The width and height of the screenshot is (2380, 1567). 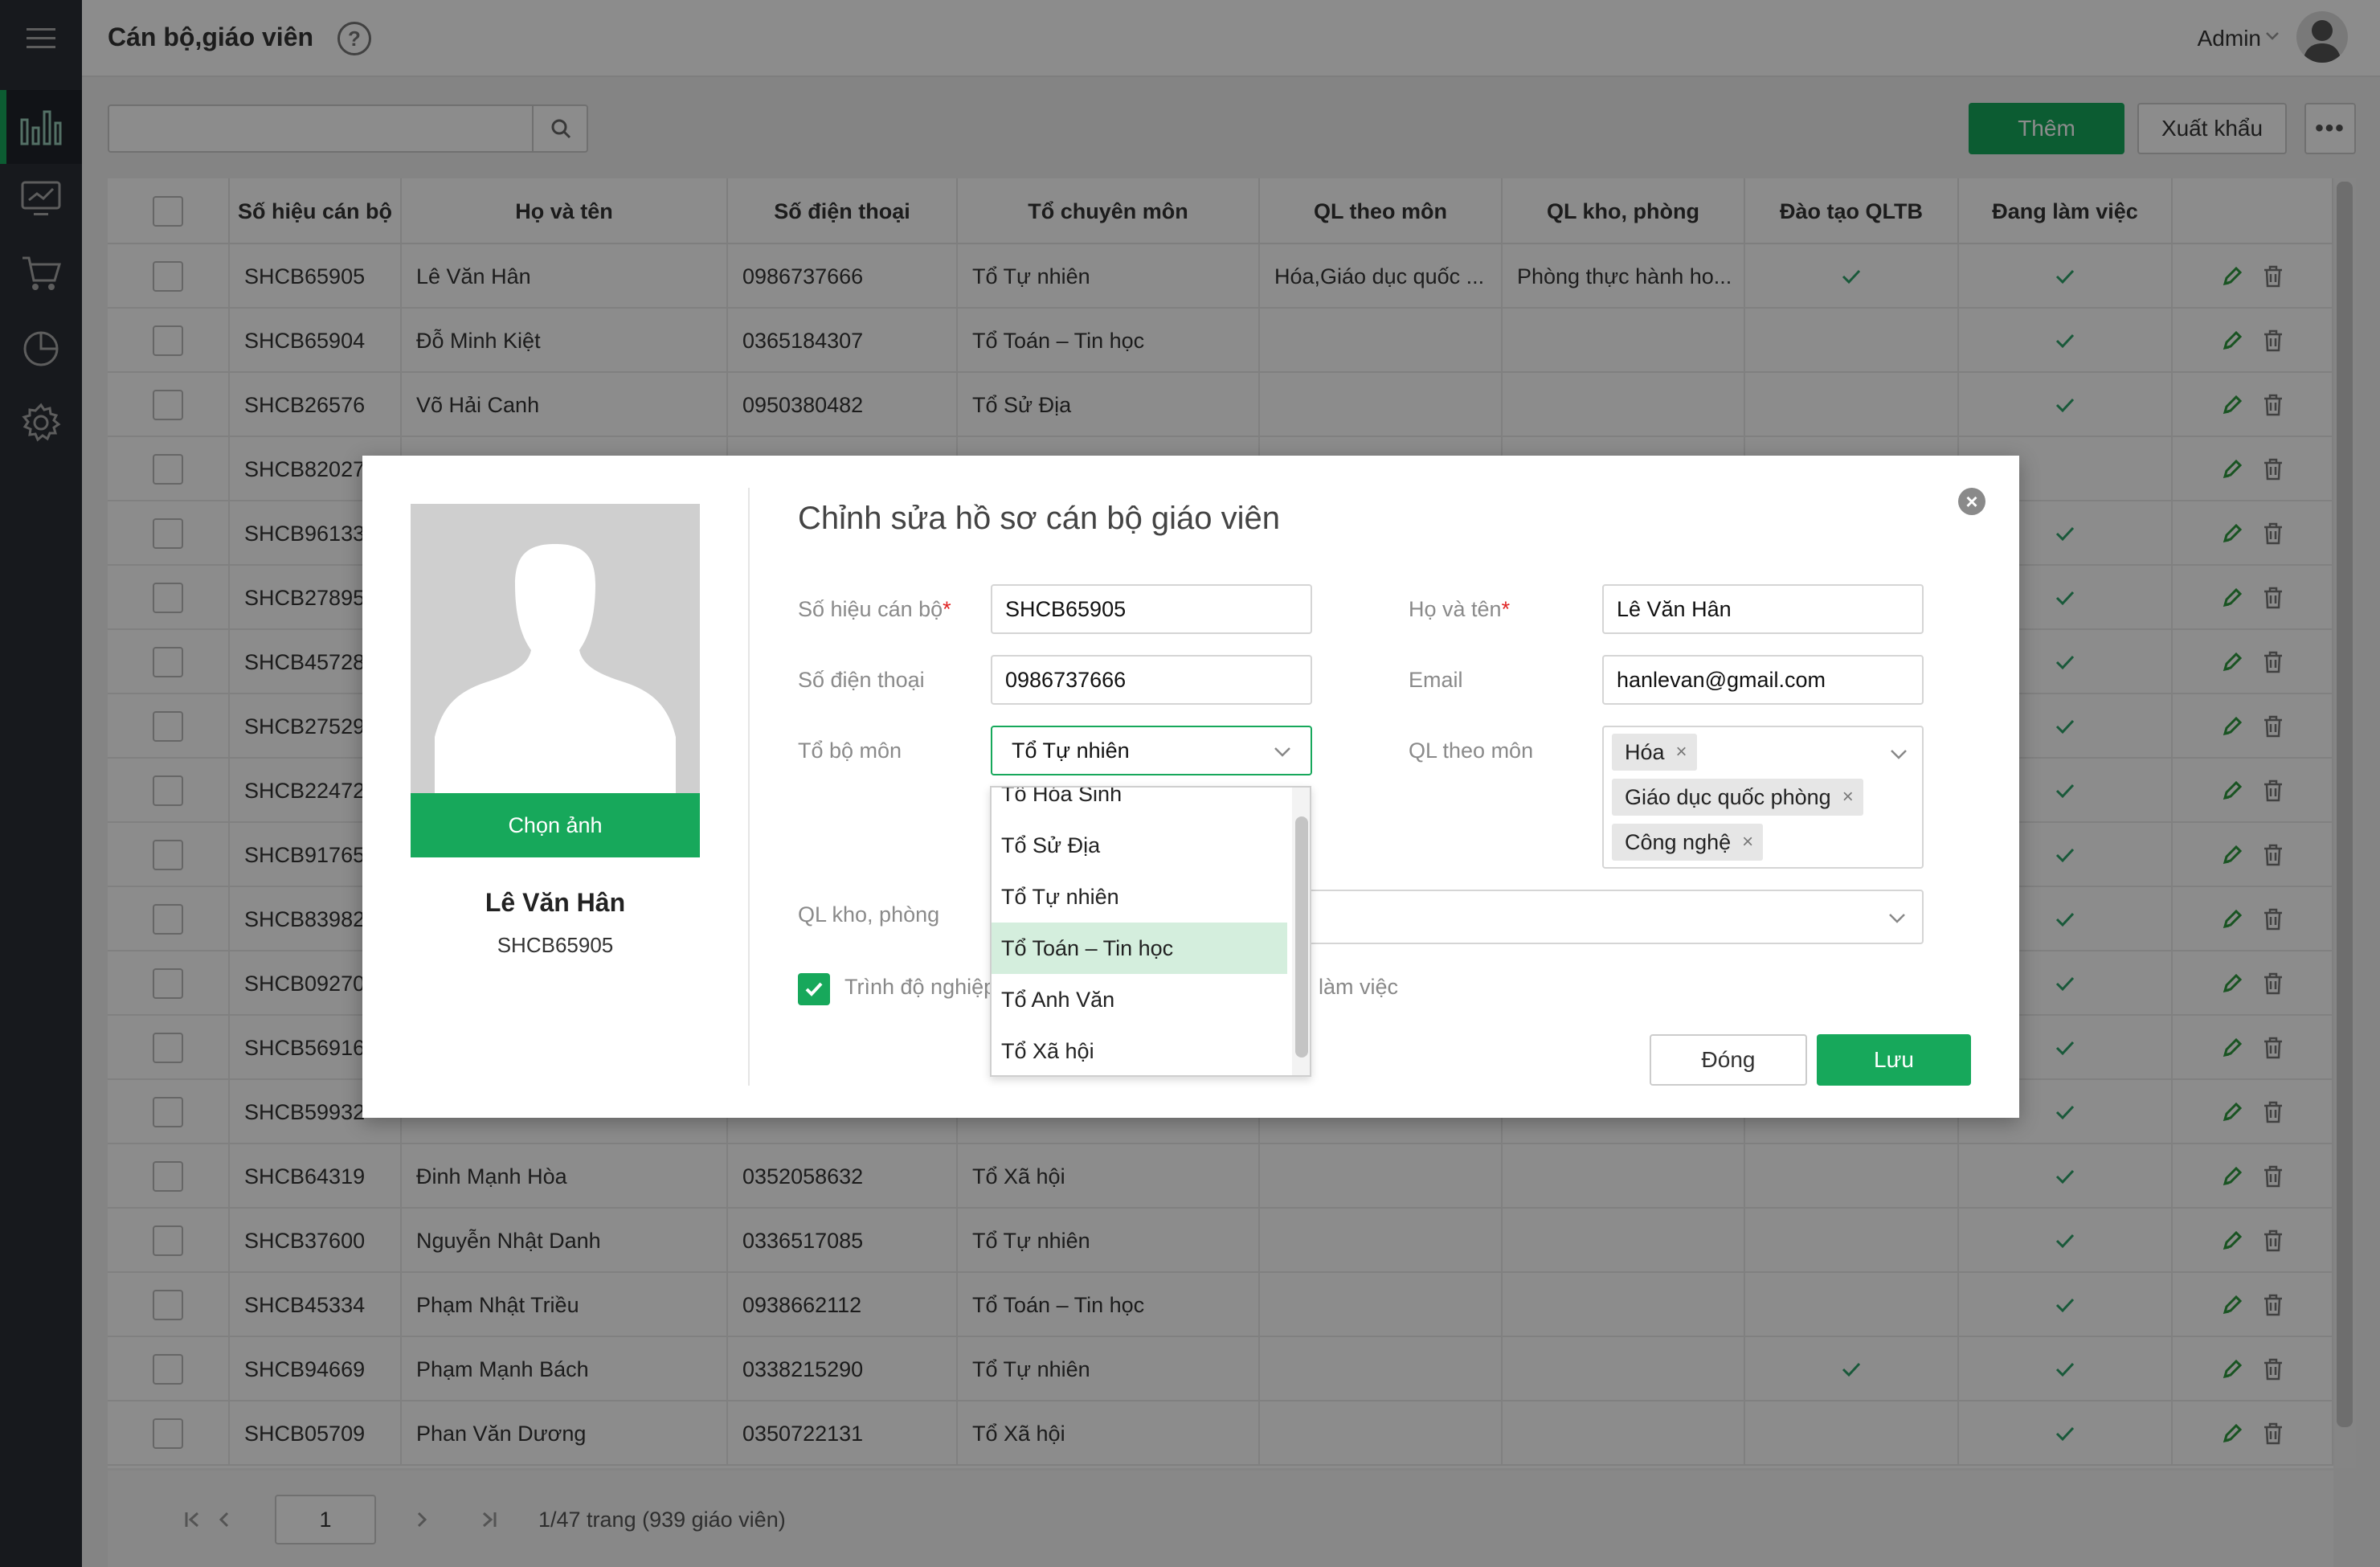 I want to click on dropdown-scrollbar-thumb, so click(x=1302, y=937).